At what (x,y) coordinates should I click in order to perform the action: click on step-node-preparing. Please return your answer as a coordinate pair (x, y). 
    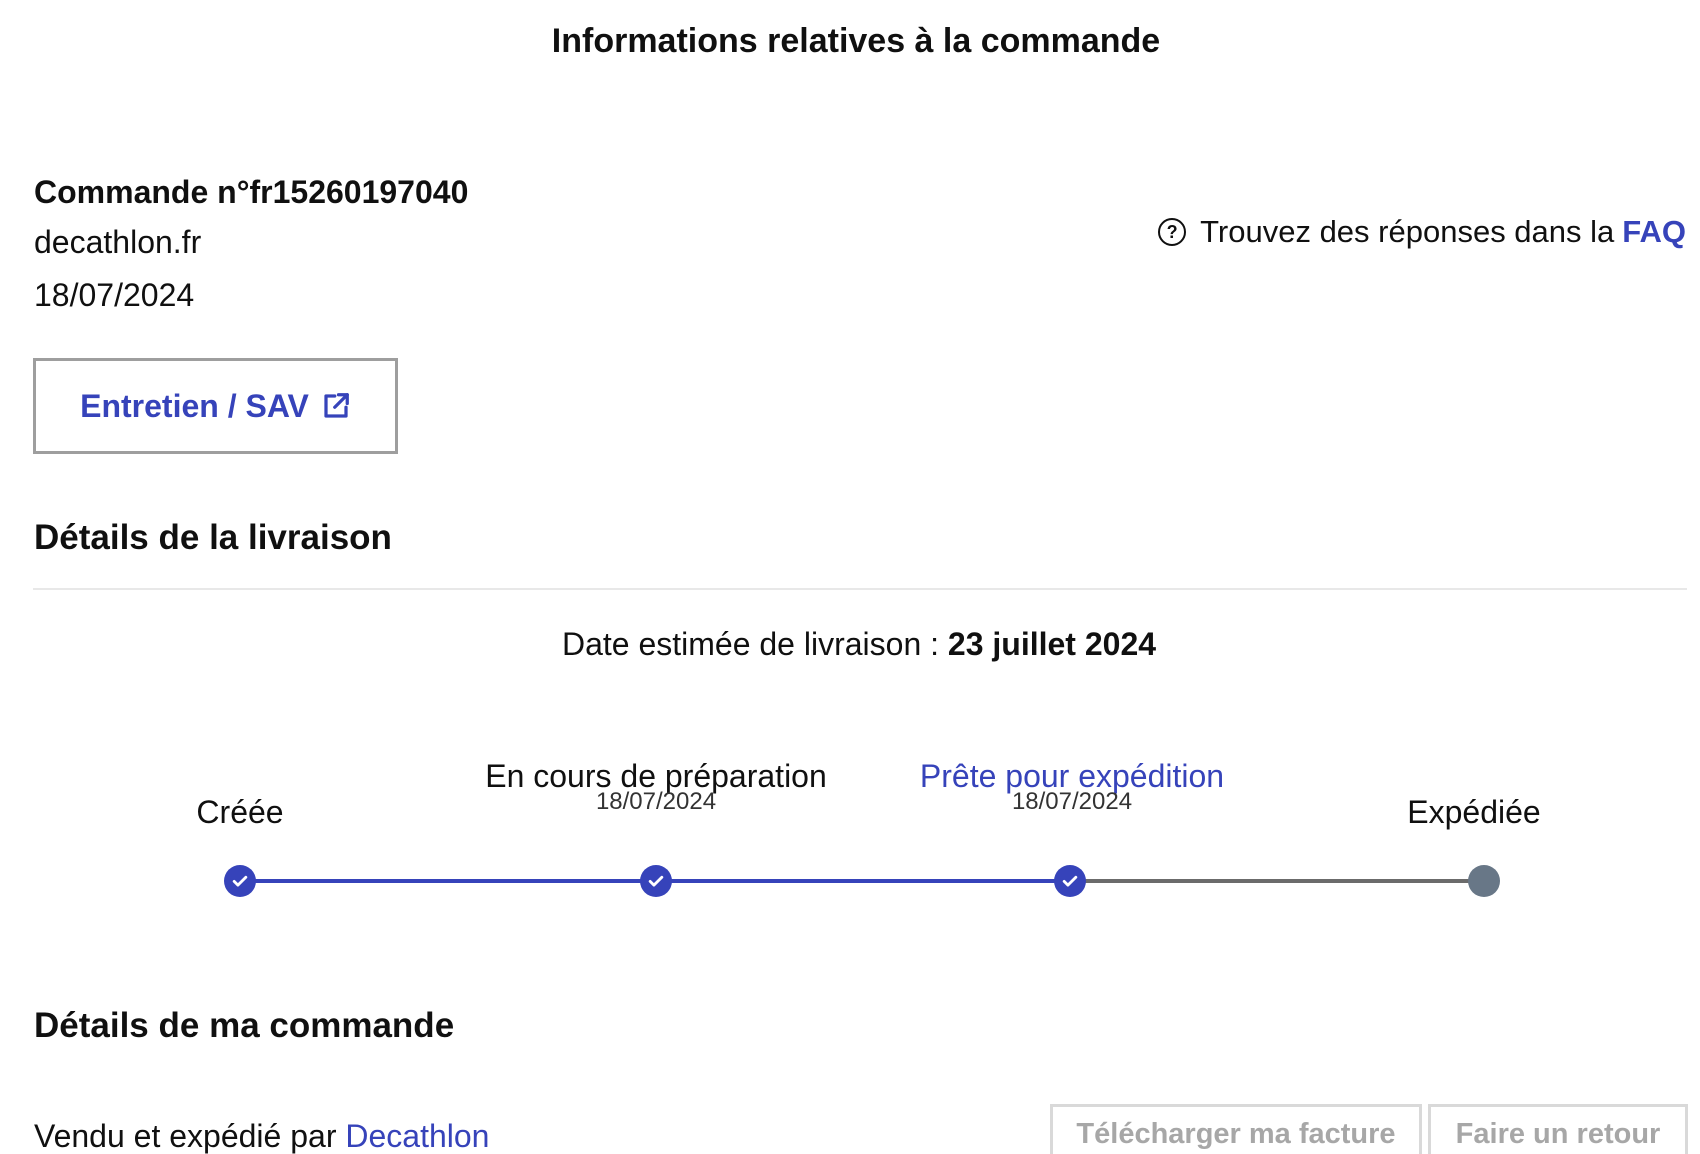
    Looking at the image, I should click on (656, 881).